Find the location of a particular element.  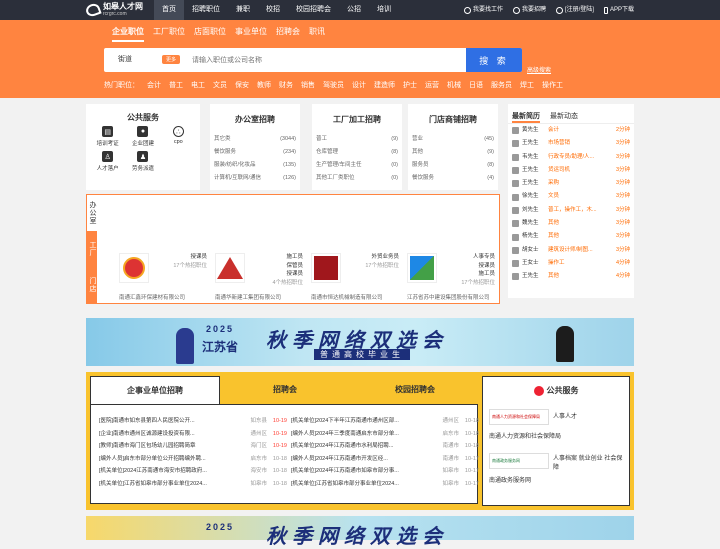

nav-parttime: 兼职 is located at coordinates (243, 10).